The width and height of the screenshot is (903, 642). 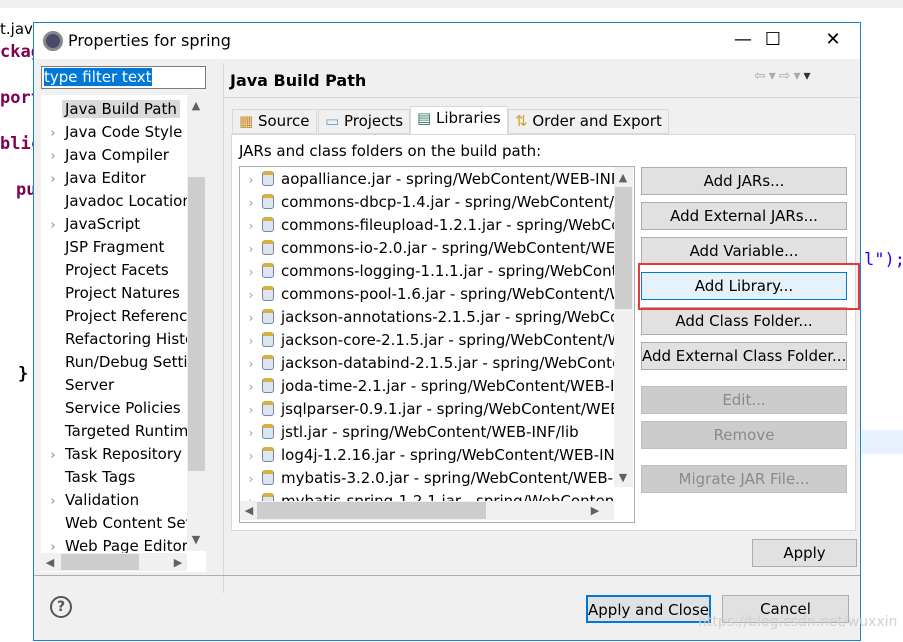 What do you see at coordinates (116, 155) in the screenshot?
I see `tree-item: › Java Compiler` at bounding box center [116, 155].